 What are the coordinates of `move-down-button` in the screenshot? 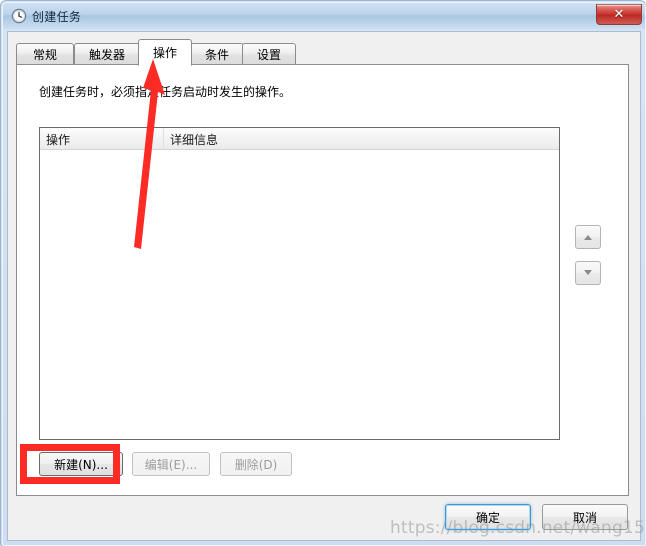 It's located at (588, 273).